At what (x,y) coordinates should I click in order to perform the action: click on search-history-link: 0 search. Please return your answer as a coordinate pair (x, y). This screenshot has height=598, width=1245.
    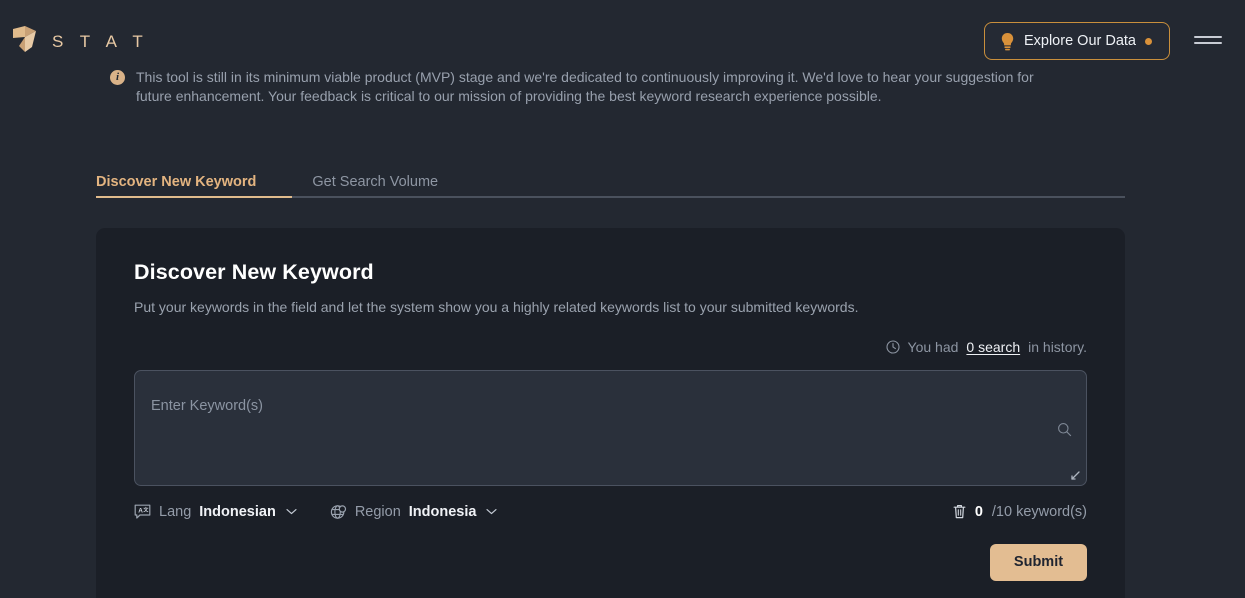
    Looking at the image, I should click on (993, 347).